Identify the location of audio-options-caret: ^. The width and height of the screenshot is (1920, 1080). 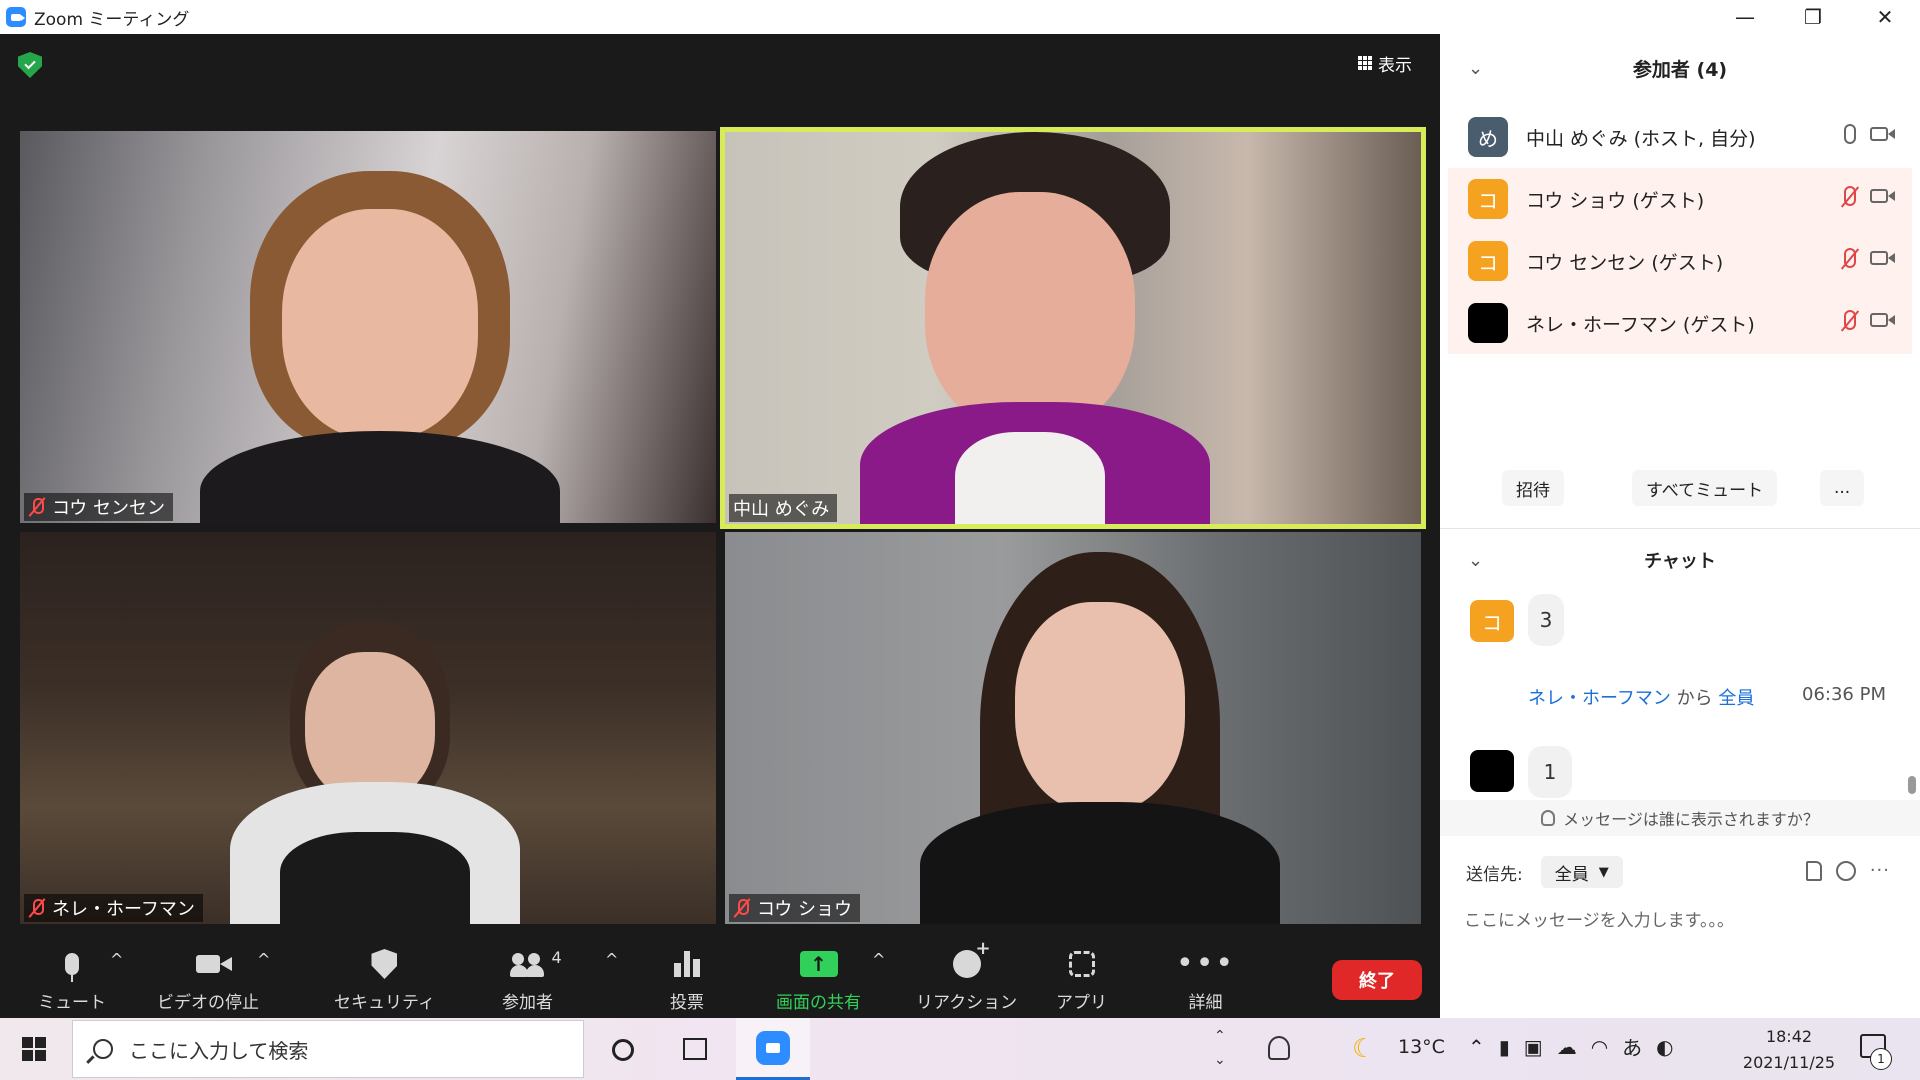
(116, 959).